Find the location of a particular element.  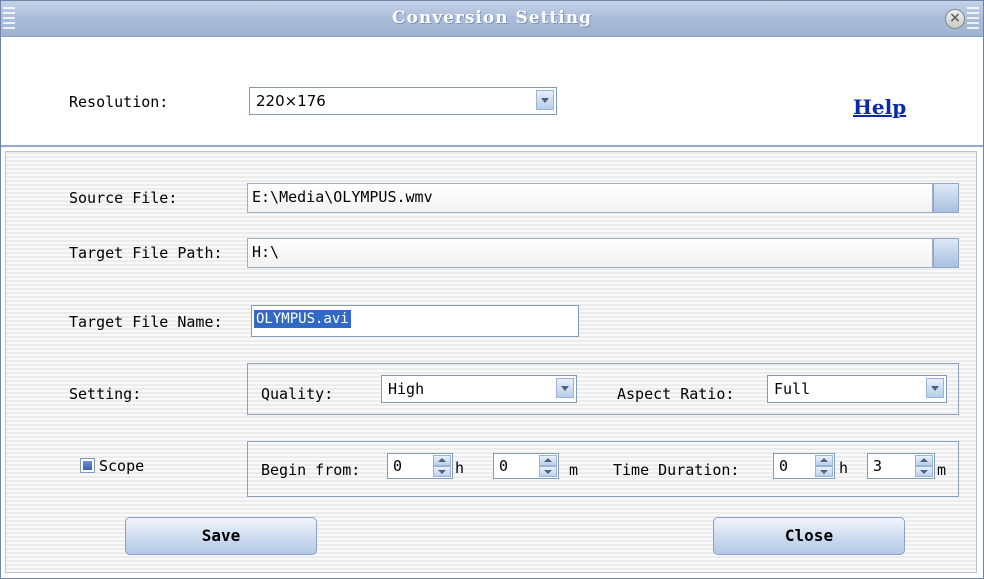

begin-from-label: Begin from: is located at coordinates (311, 470).